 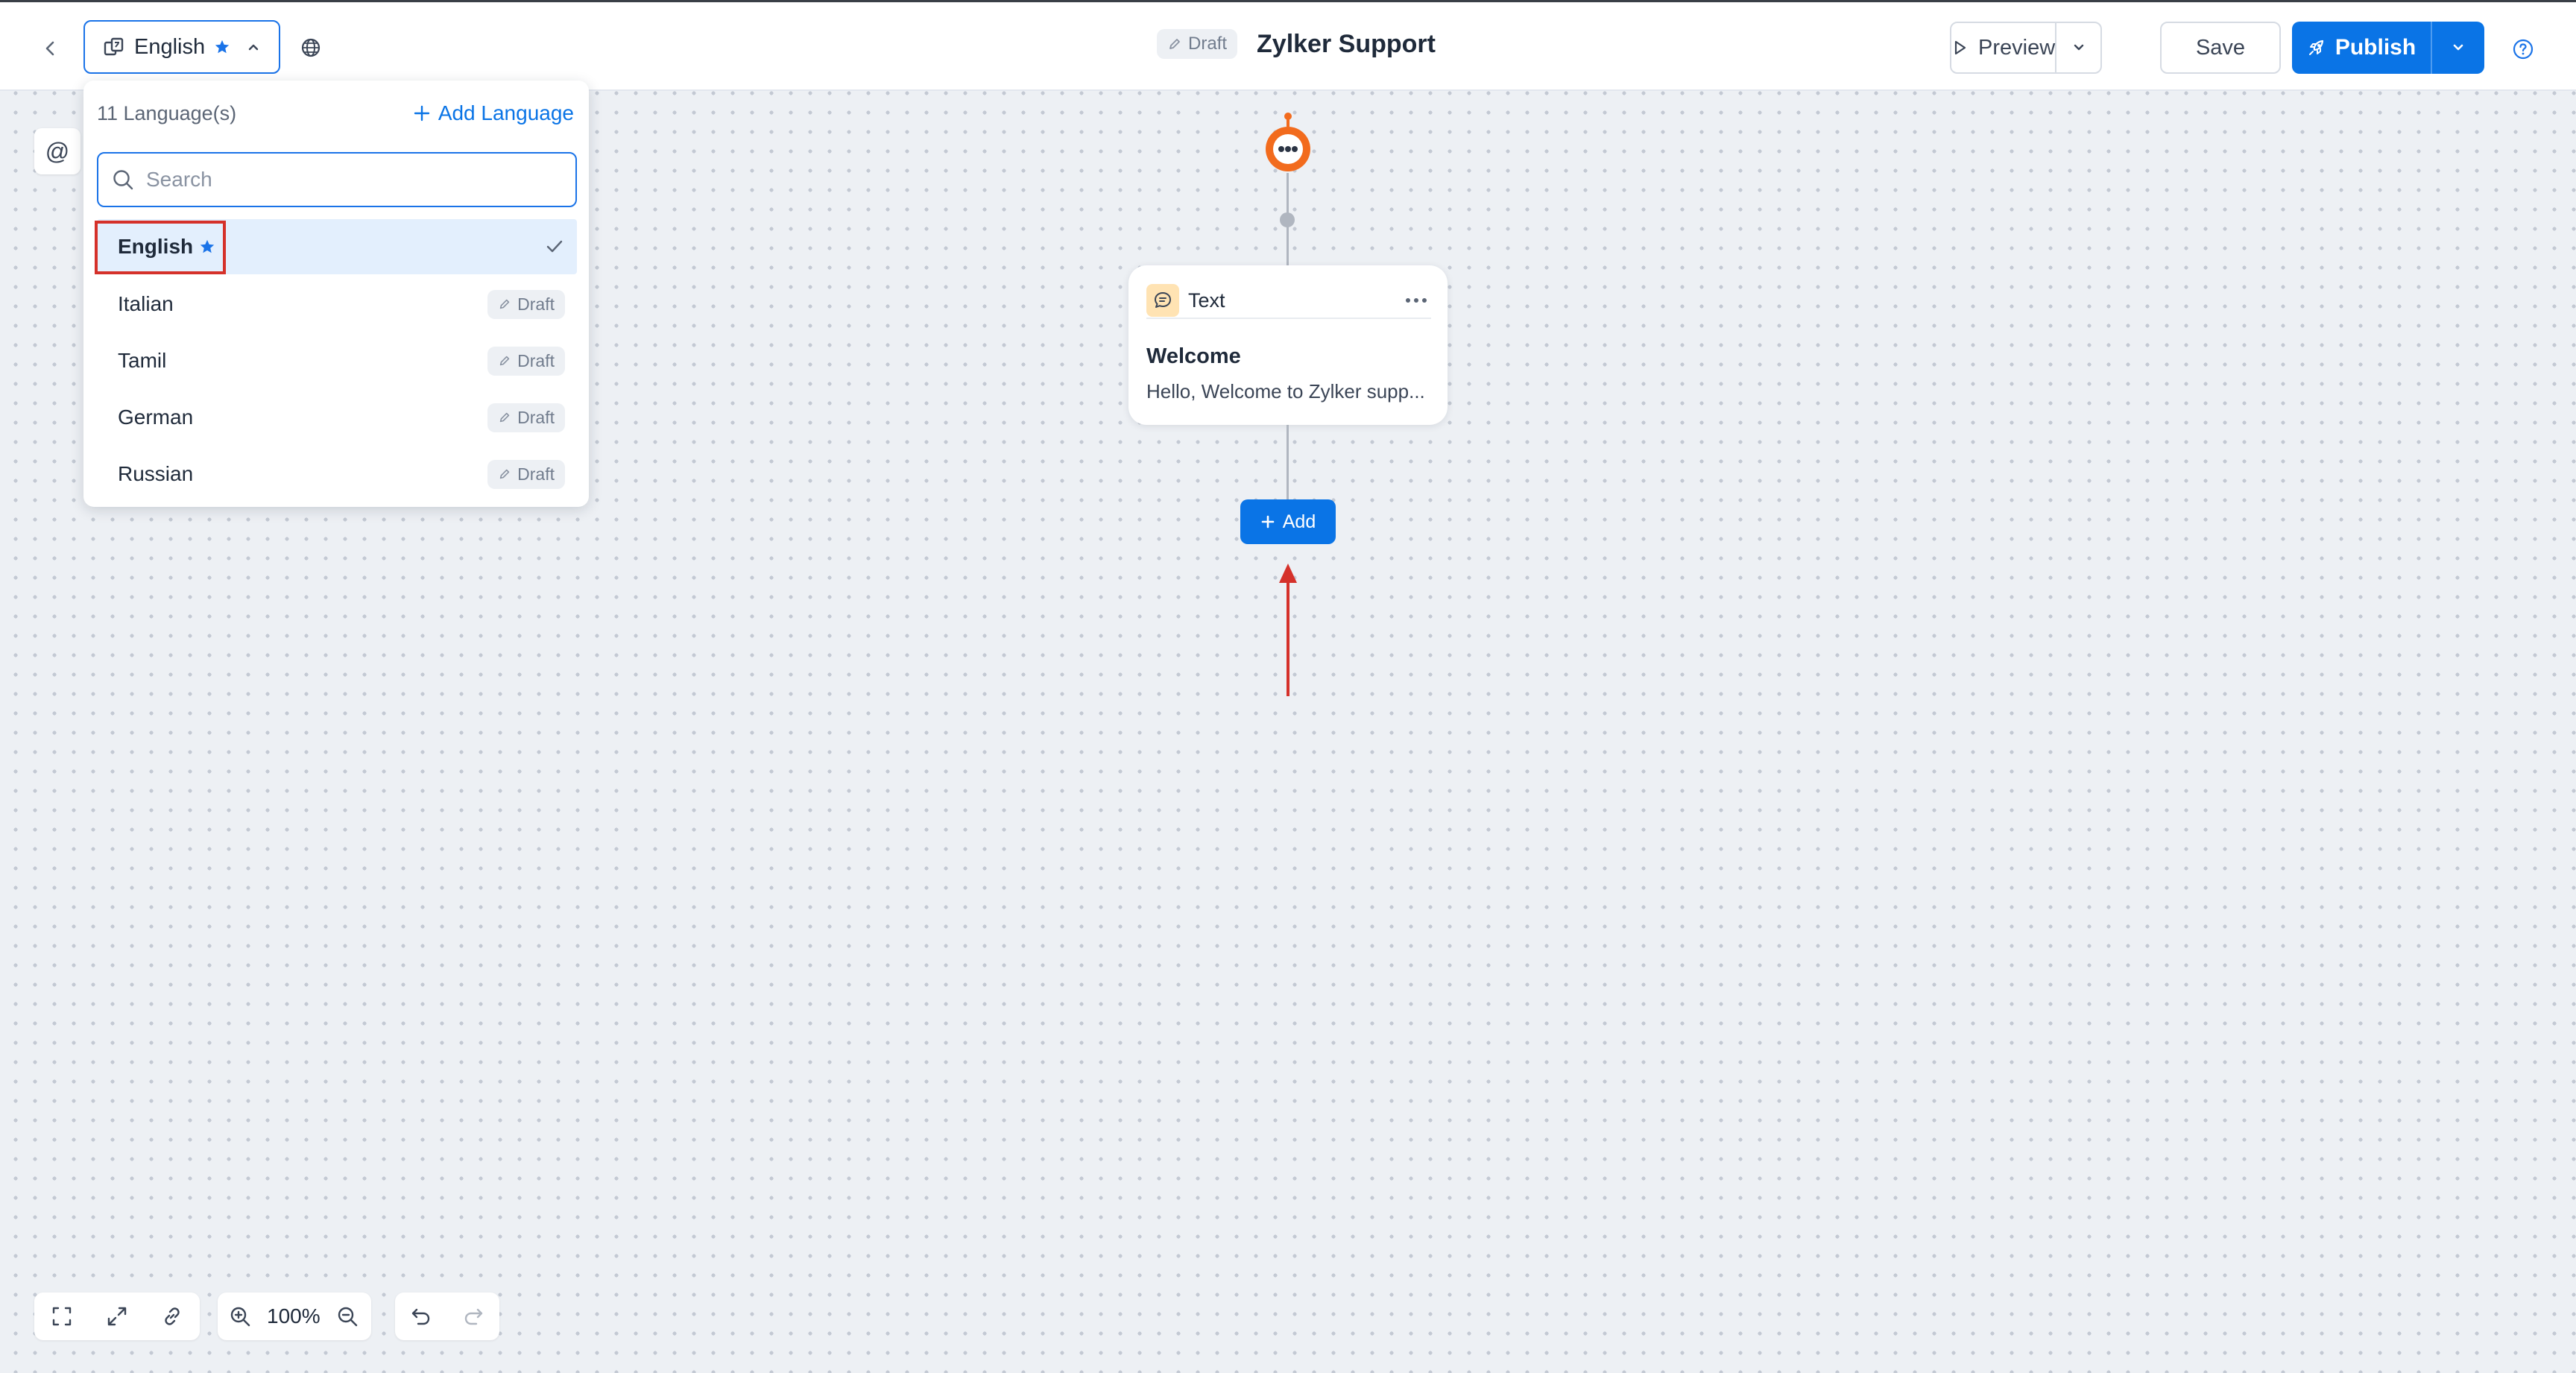 I want to click on add-node-button: Add, so click(x=1288, y=521).